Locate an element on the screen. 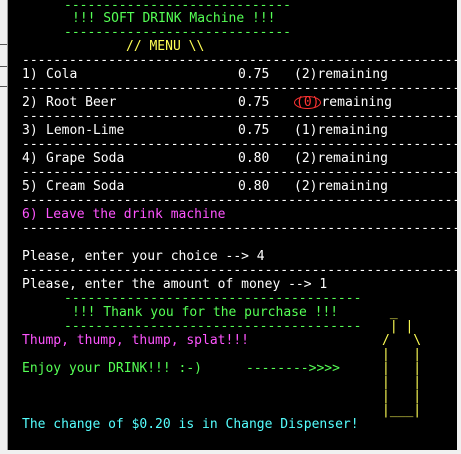 This screenshot has width=461, height=454. enjoy-message: Enjoy your DRINK!!! :-) is located at coordinates (112, 368).